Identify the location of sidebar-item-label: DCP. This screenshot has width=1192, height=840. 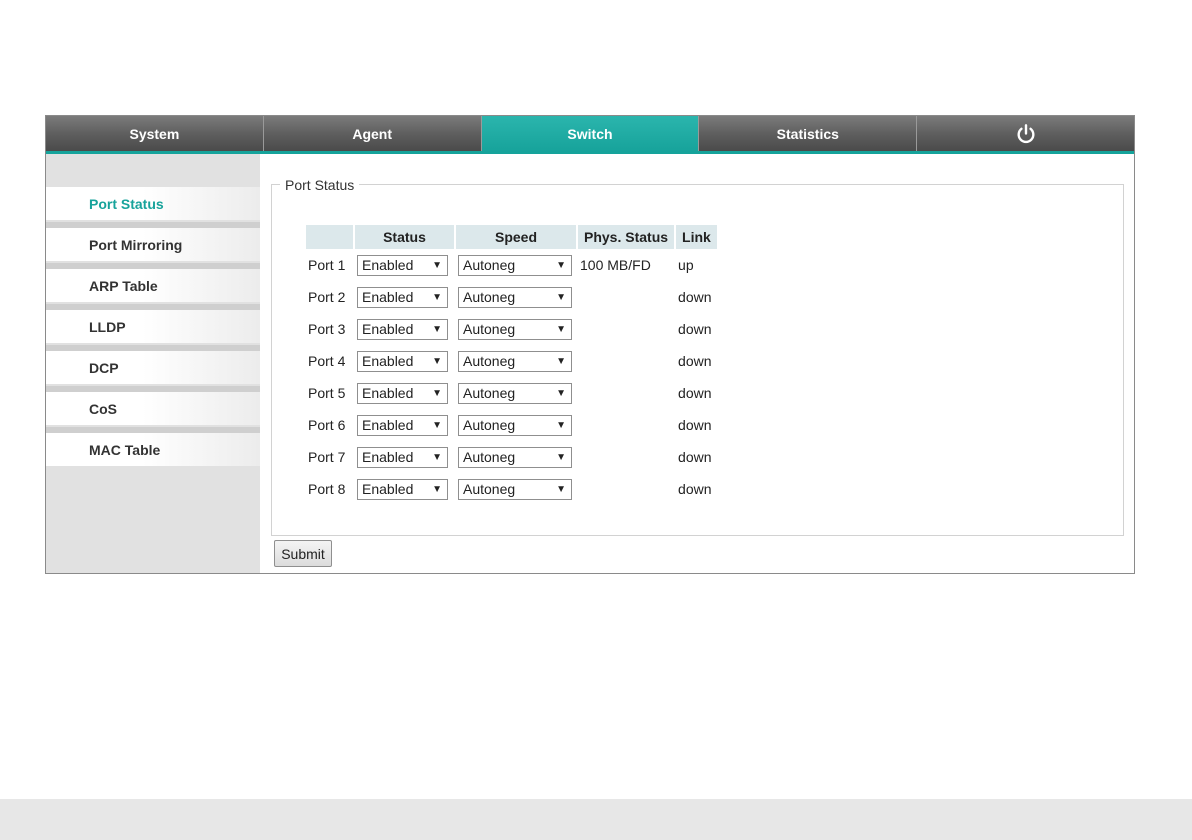
(104, 367).